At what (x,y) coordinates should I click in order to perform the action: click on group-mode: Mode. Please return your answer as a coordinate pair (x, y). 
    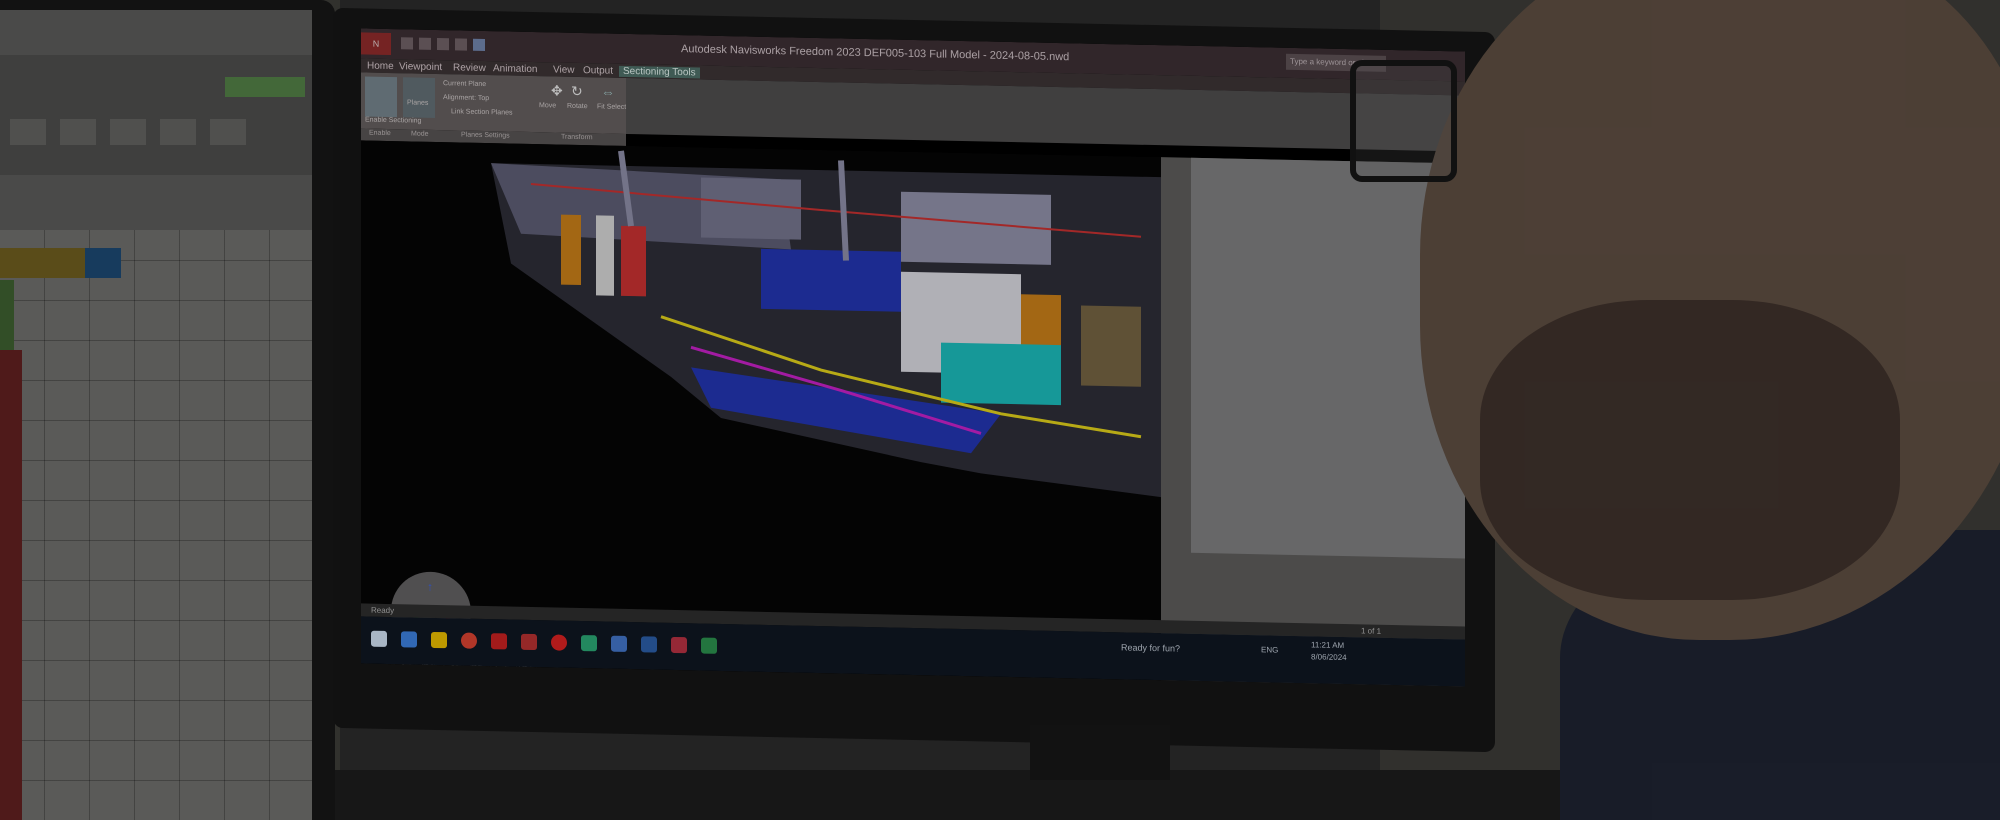
    Looking at the image, I should click on (420, 134).